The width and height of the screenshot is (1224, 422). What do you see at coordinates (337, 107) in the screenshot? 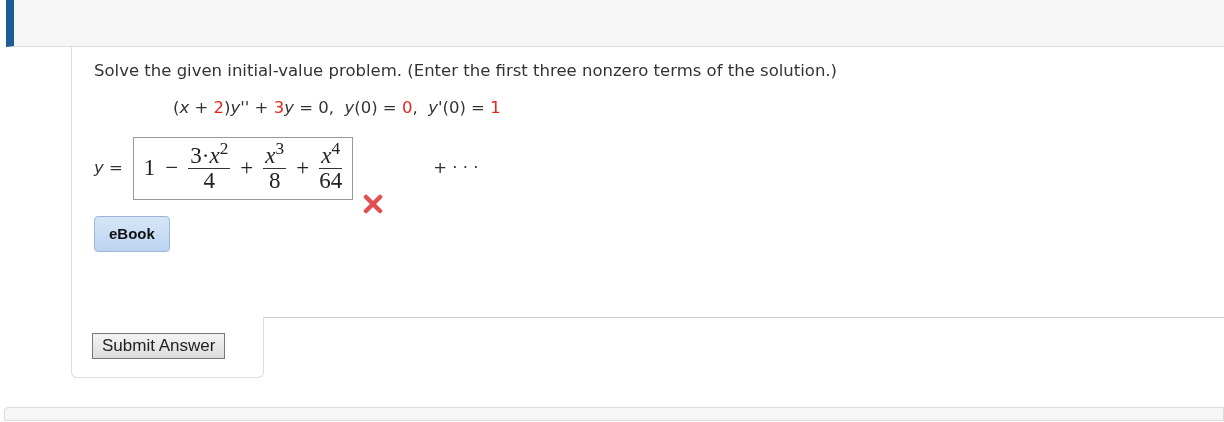
I see `equation: (x + 2)y'' + 3y = 0, y(0) = 0, y'(0) = 1` at bounding box center [337, 107].